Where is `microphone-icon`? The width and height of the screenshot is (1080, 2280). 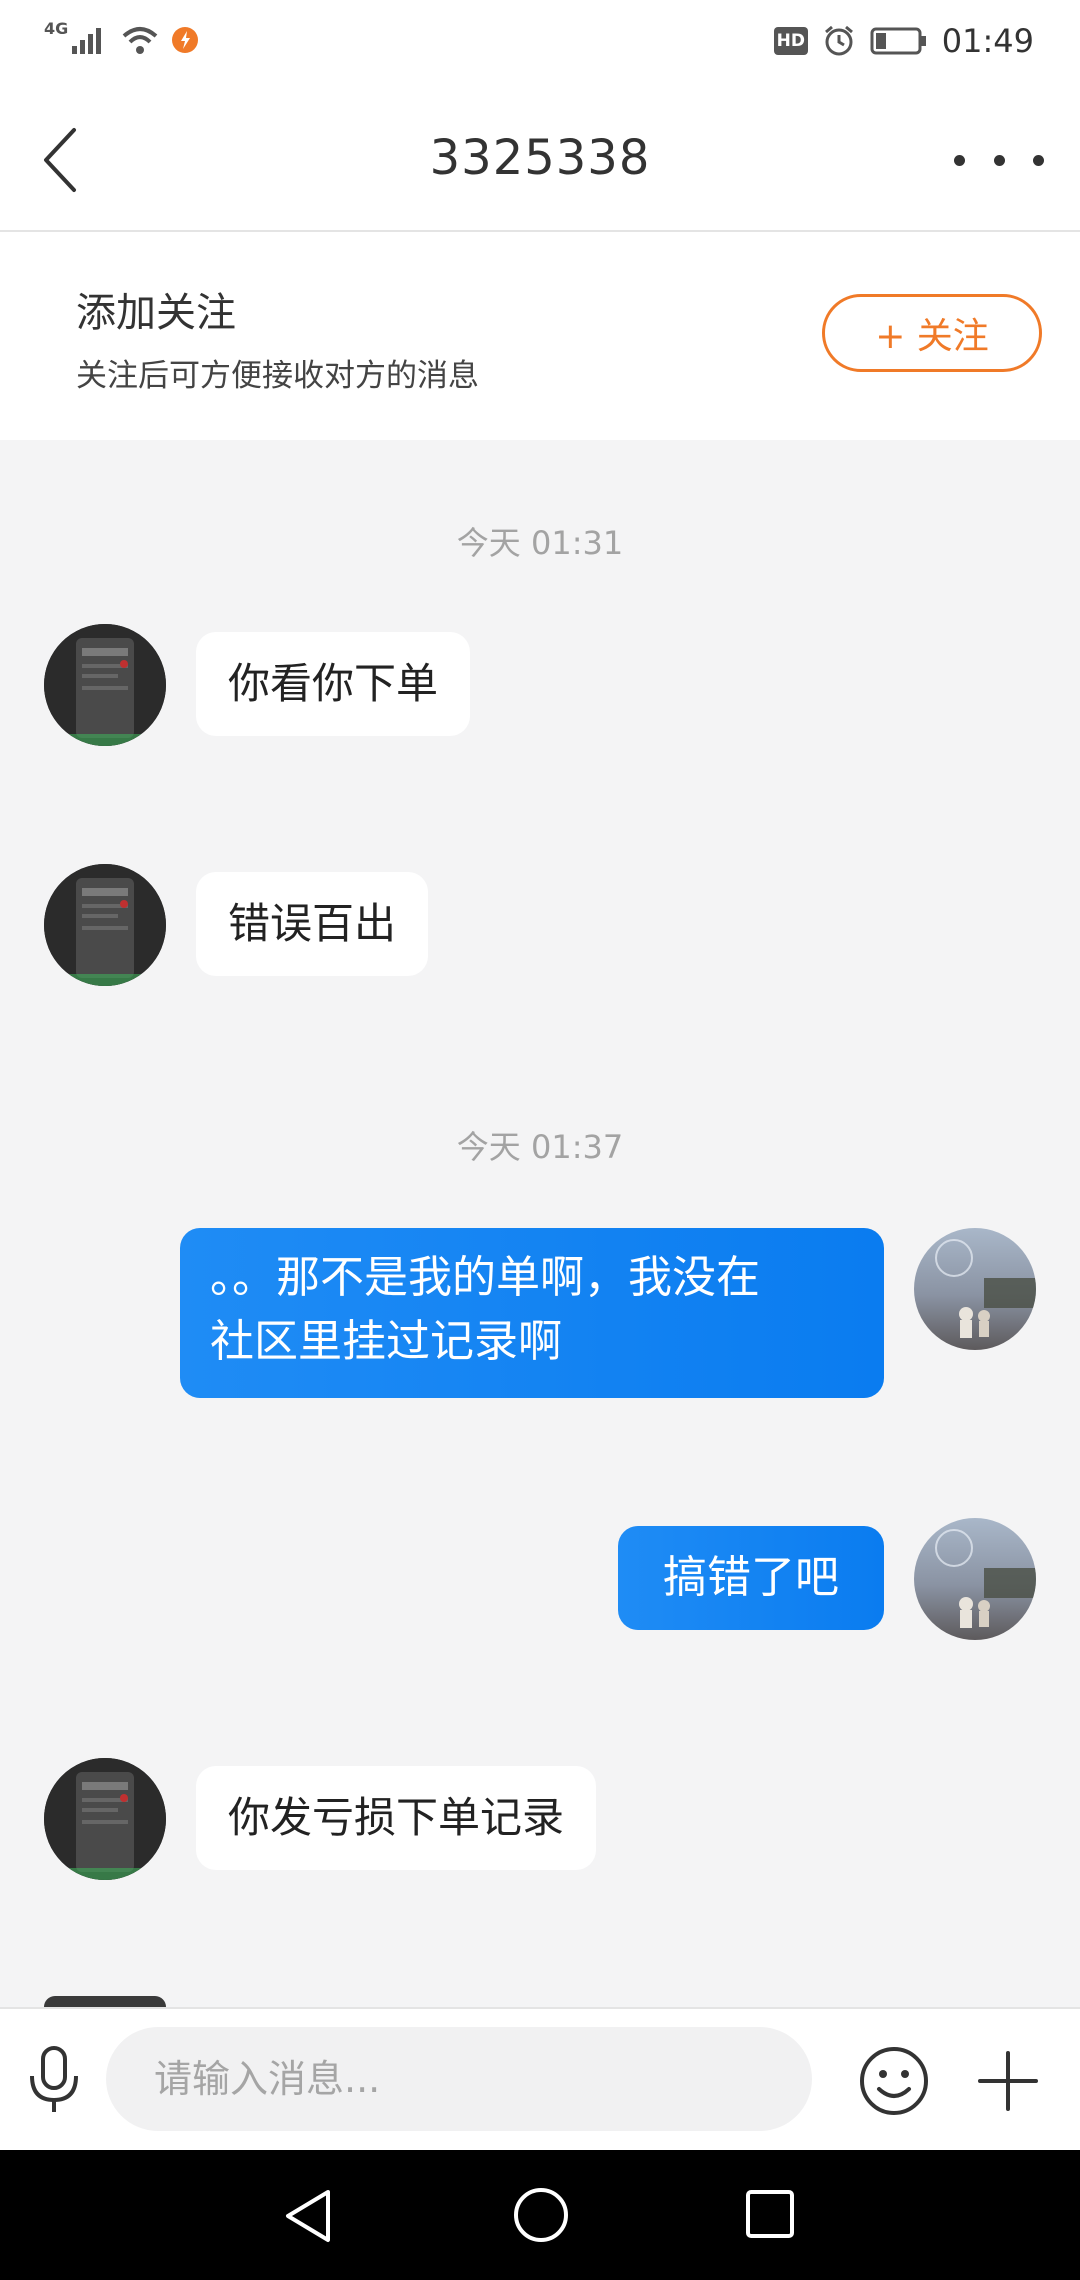 microphone-icon is located at coordinates (54, 2080).